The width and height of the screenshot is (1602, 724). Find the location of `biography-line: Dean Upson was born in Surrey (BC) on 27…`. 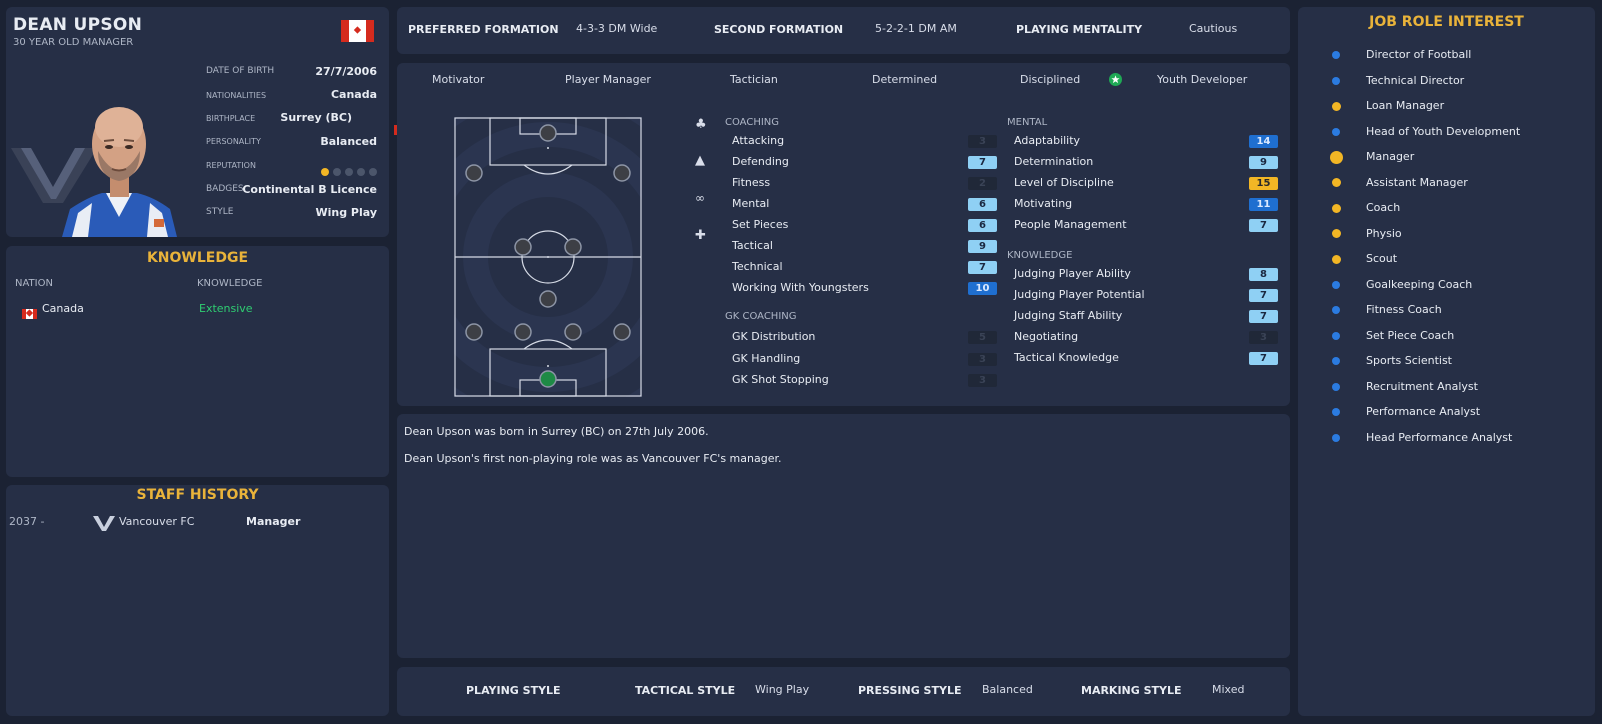

biography-line: Dean Upson was born in Surrey (BC) on 27… is located at coordinates (556, 431).